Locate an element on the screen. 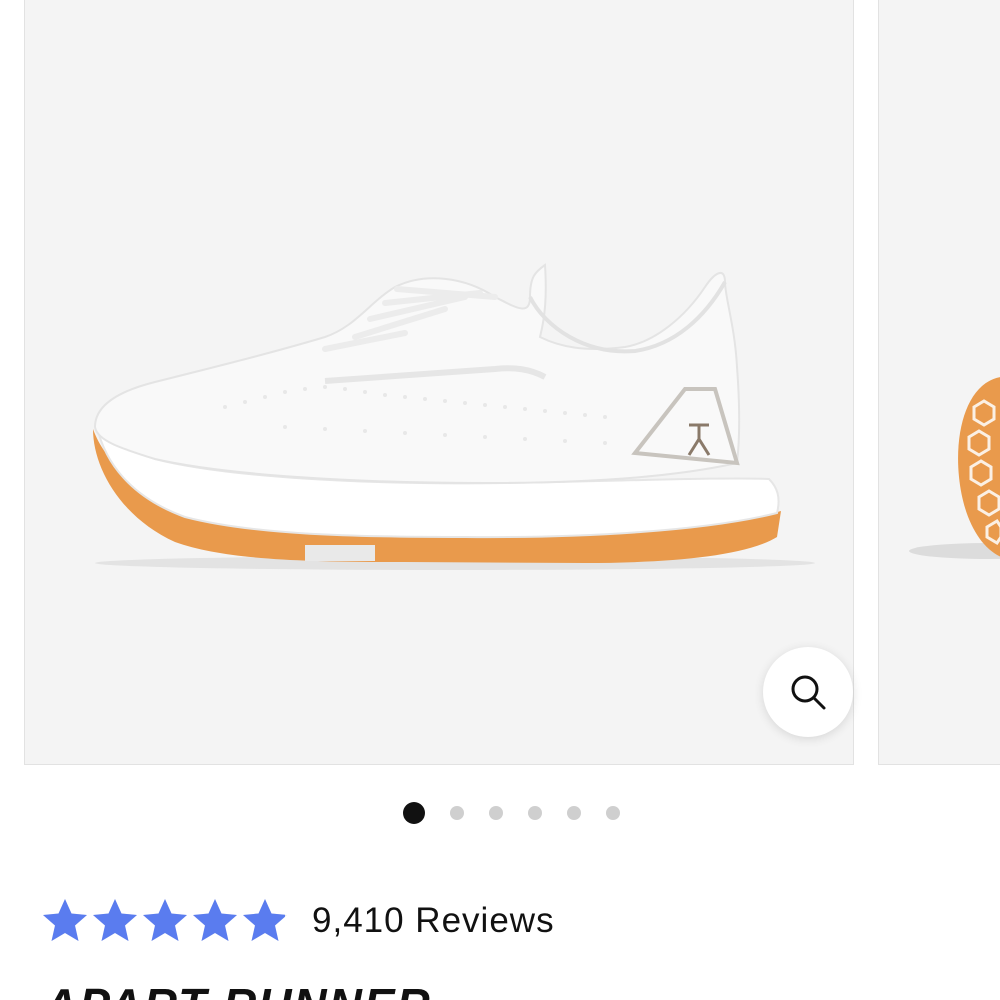 Image resolution: width=1000 pixels, height=1000 pixels. star-rating is located at coordinates (165, 921).